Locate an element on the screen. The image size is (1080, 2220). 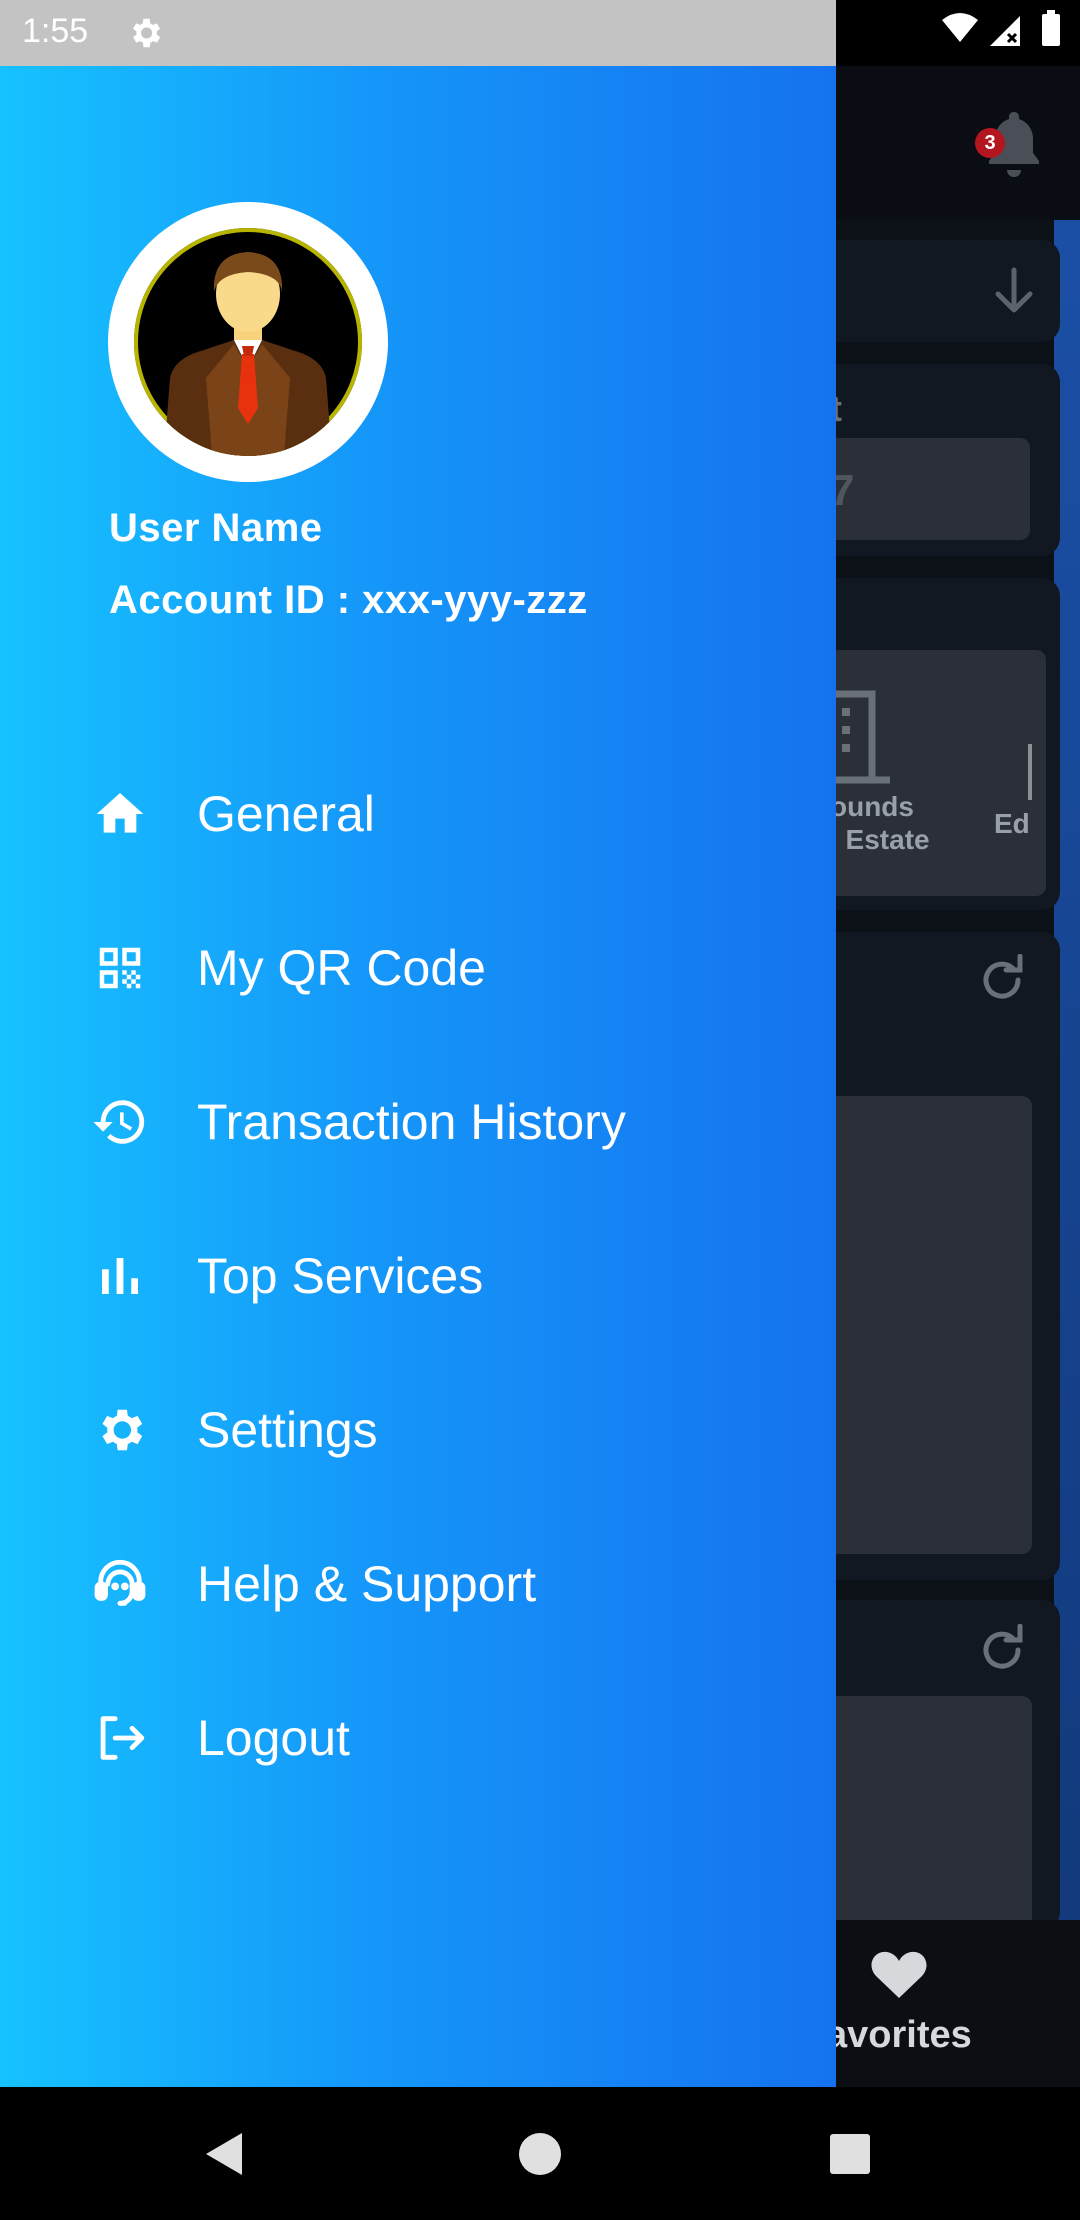
home-icon is located at coordinates (120, 814).